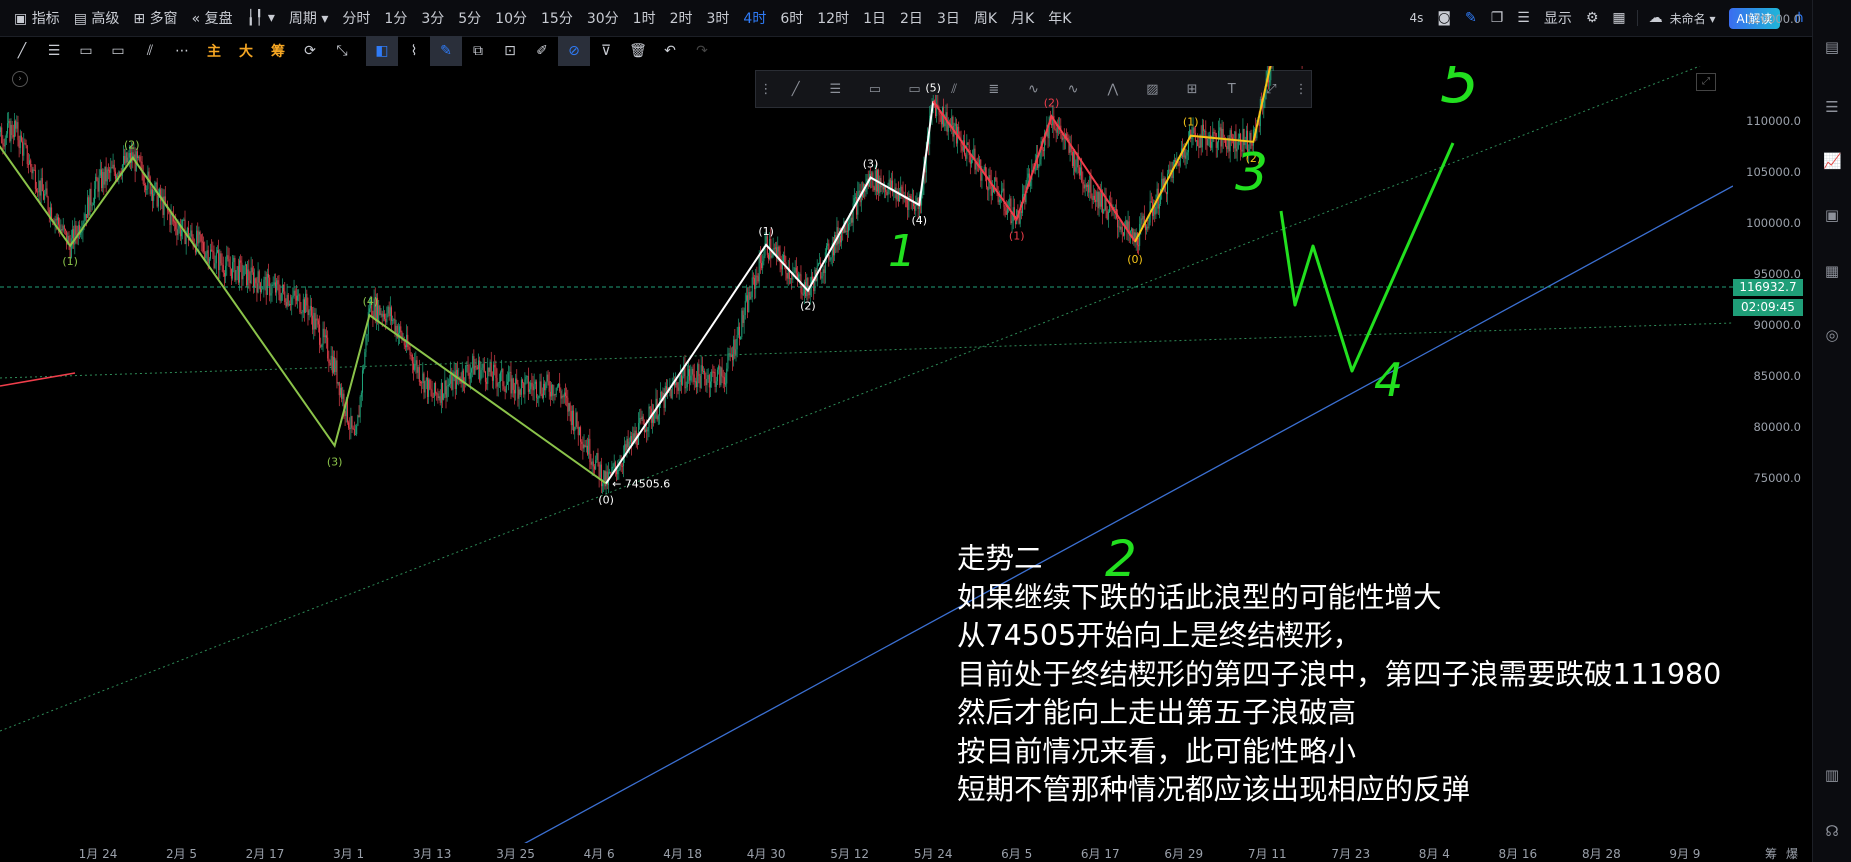 The image size is (1851, 862). Describe the element at coordinates (754, 18) in the screenshot. I see `period-4h: 4时` at that location.